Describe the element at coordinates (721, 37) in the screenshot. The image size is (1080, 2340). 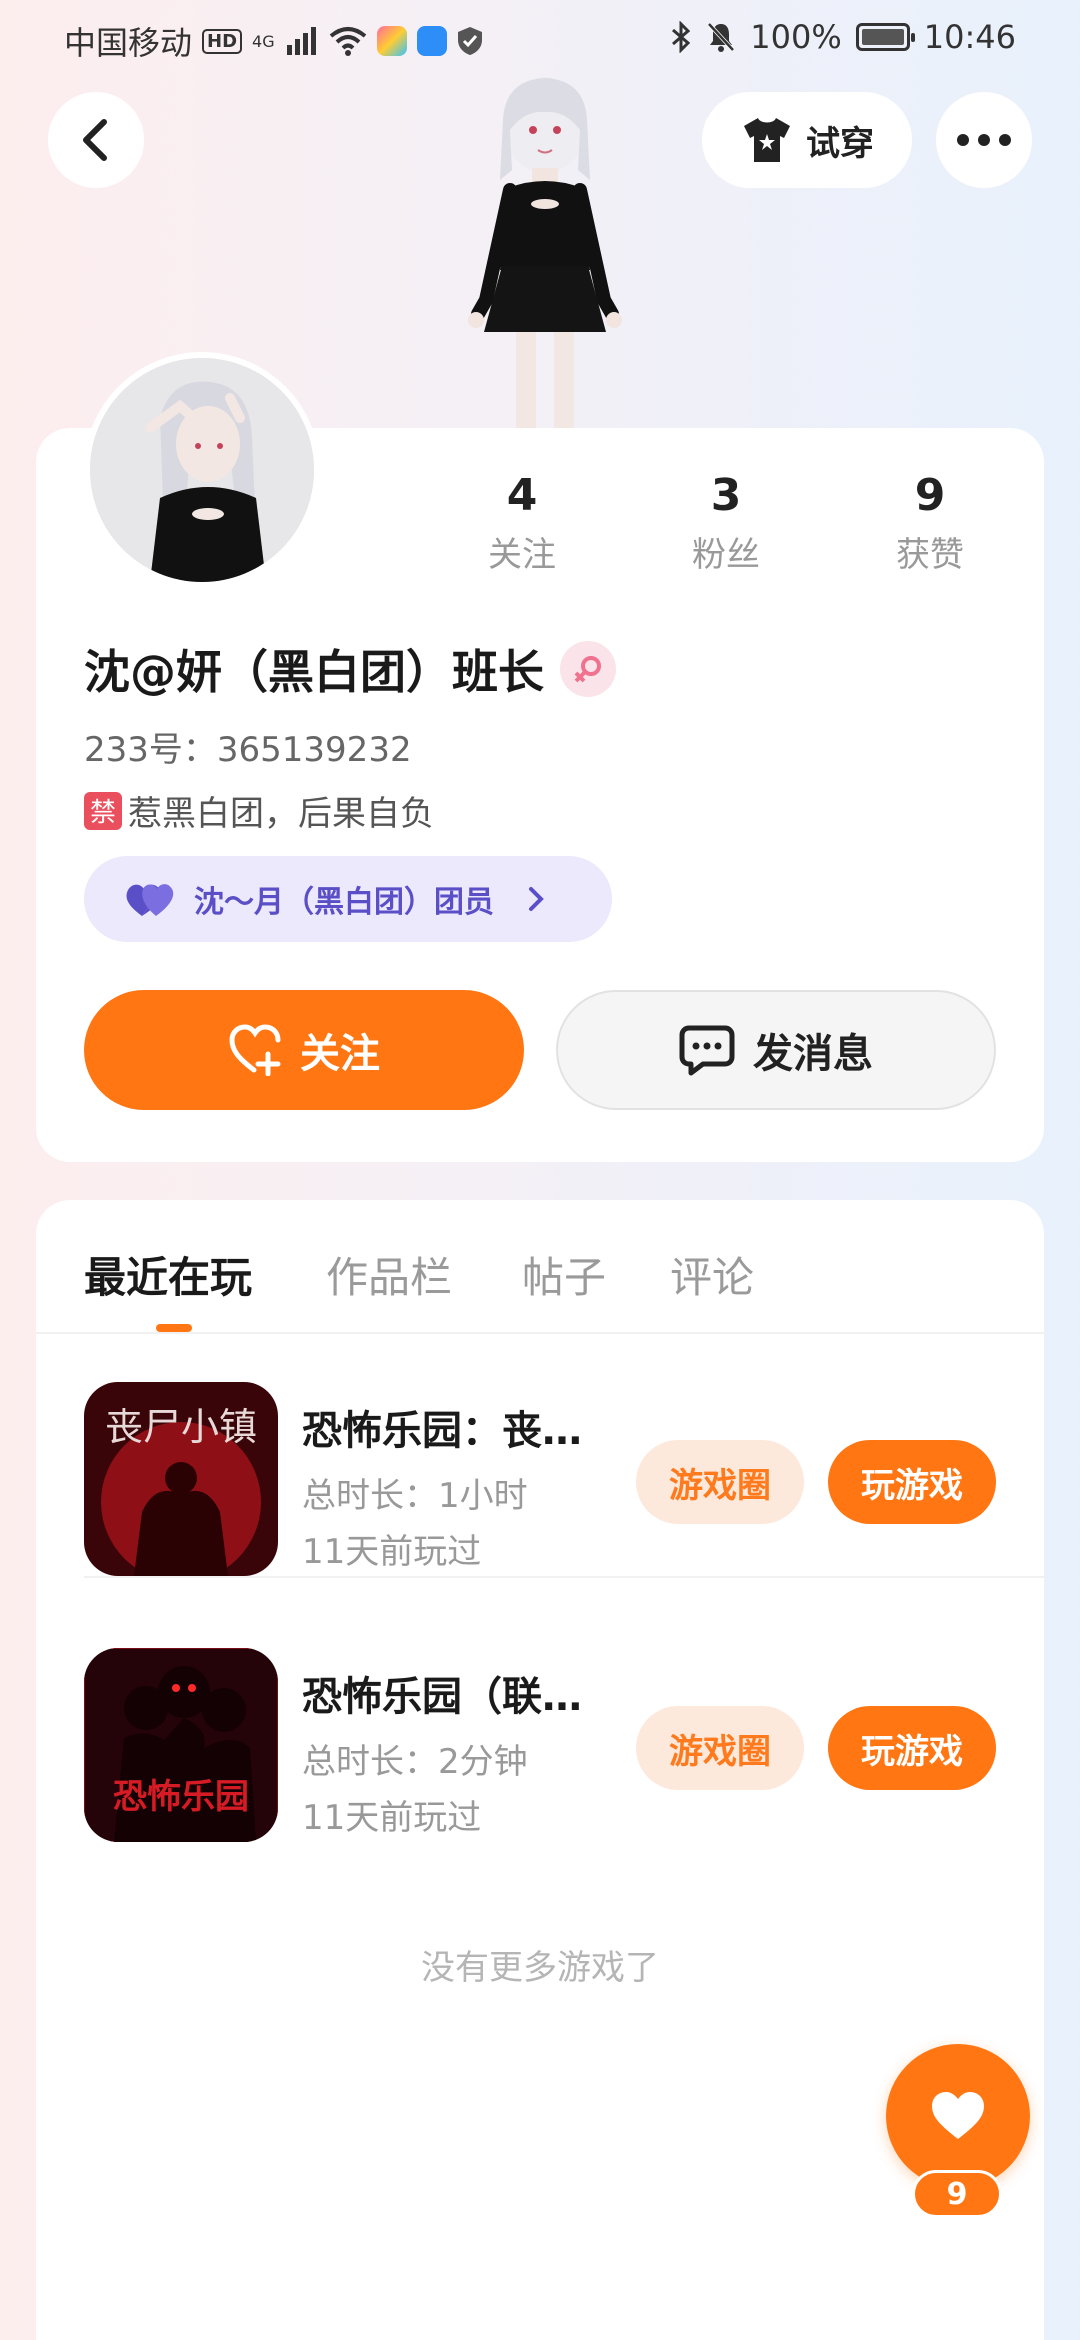
I see `mute-bell-icon` at that location.